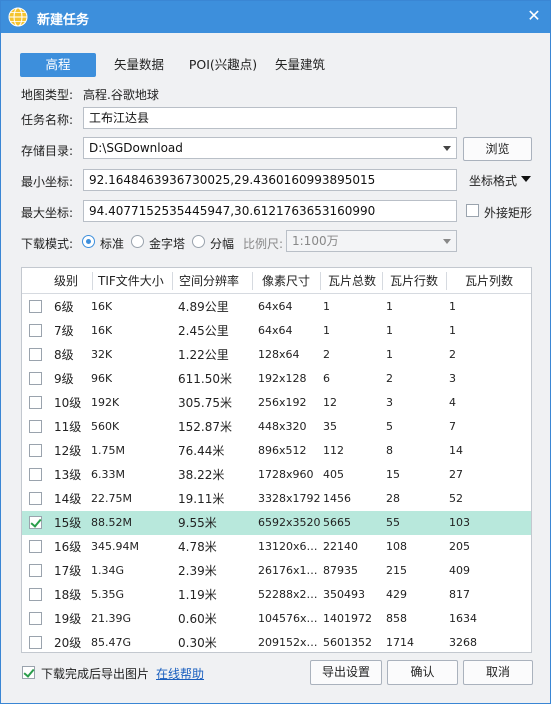 Image resolution: width=551 pixels, height=704 pixels. I want to click on cancel-button: 取消, so click(498, 672).